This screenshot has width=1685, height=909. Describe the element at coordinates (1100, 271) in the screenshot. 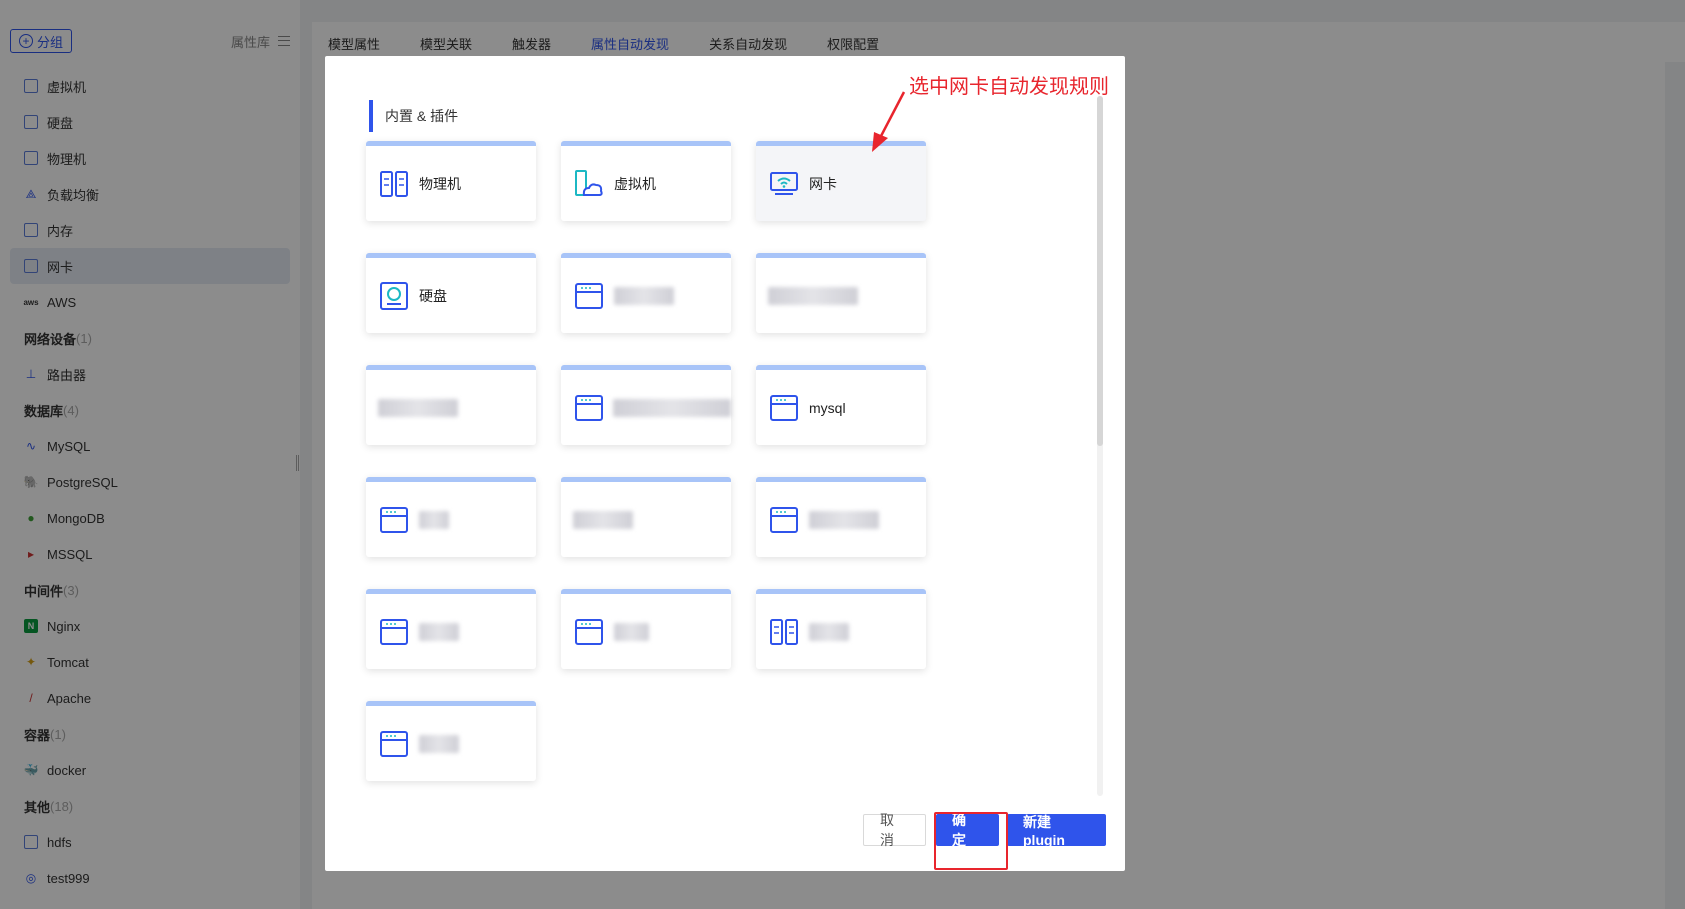

I see `scrollbar-thumb` at that location.